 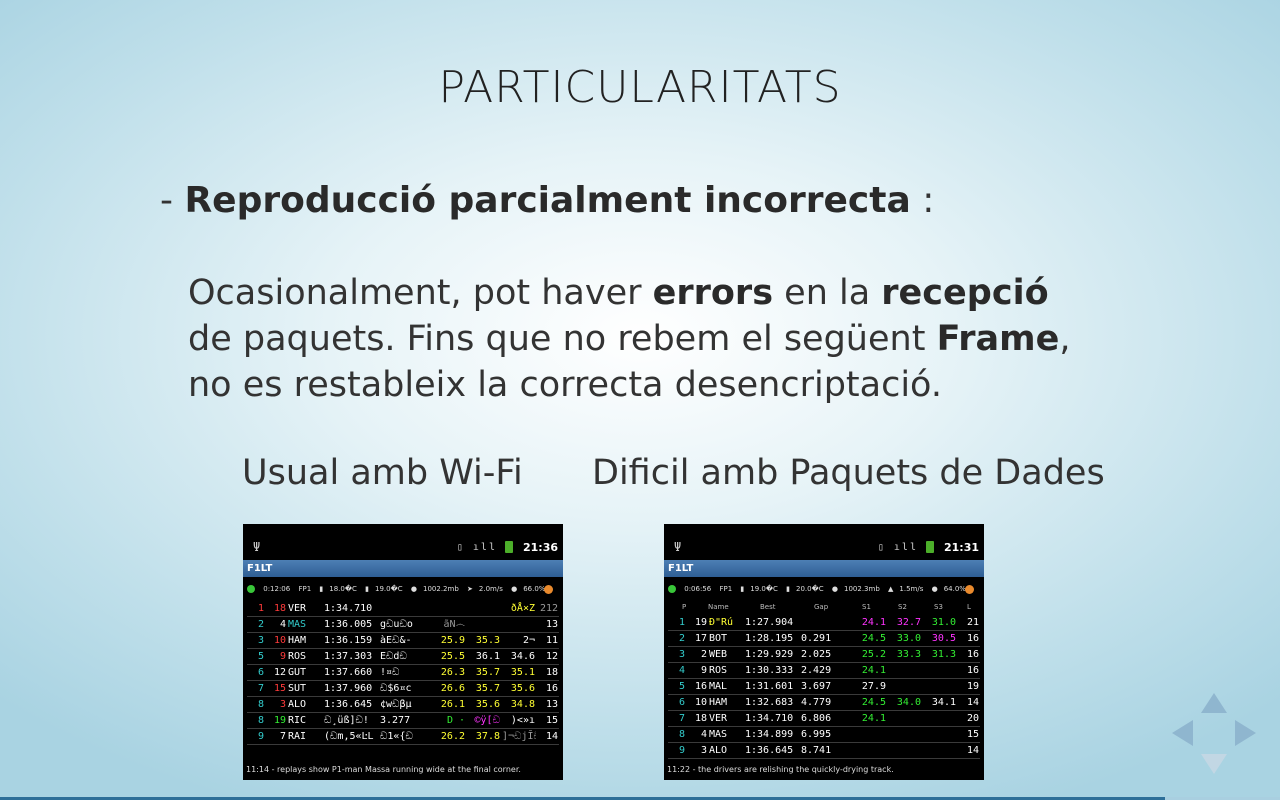 I want to click on cell-lap: 20, so click(x=968, y=718).